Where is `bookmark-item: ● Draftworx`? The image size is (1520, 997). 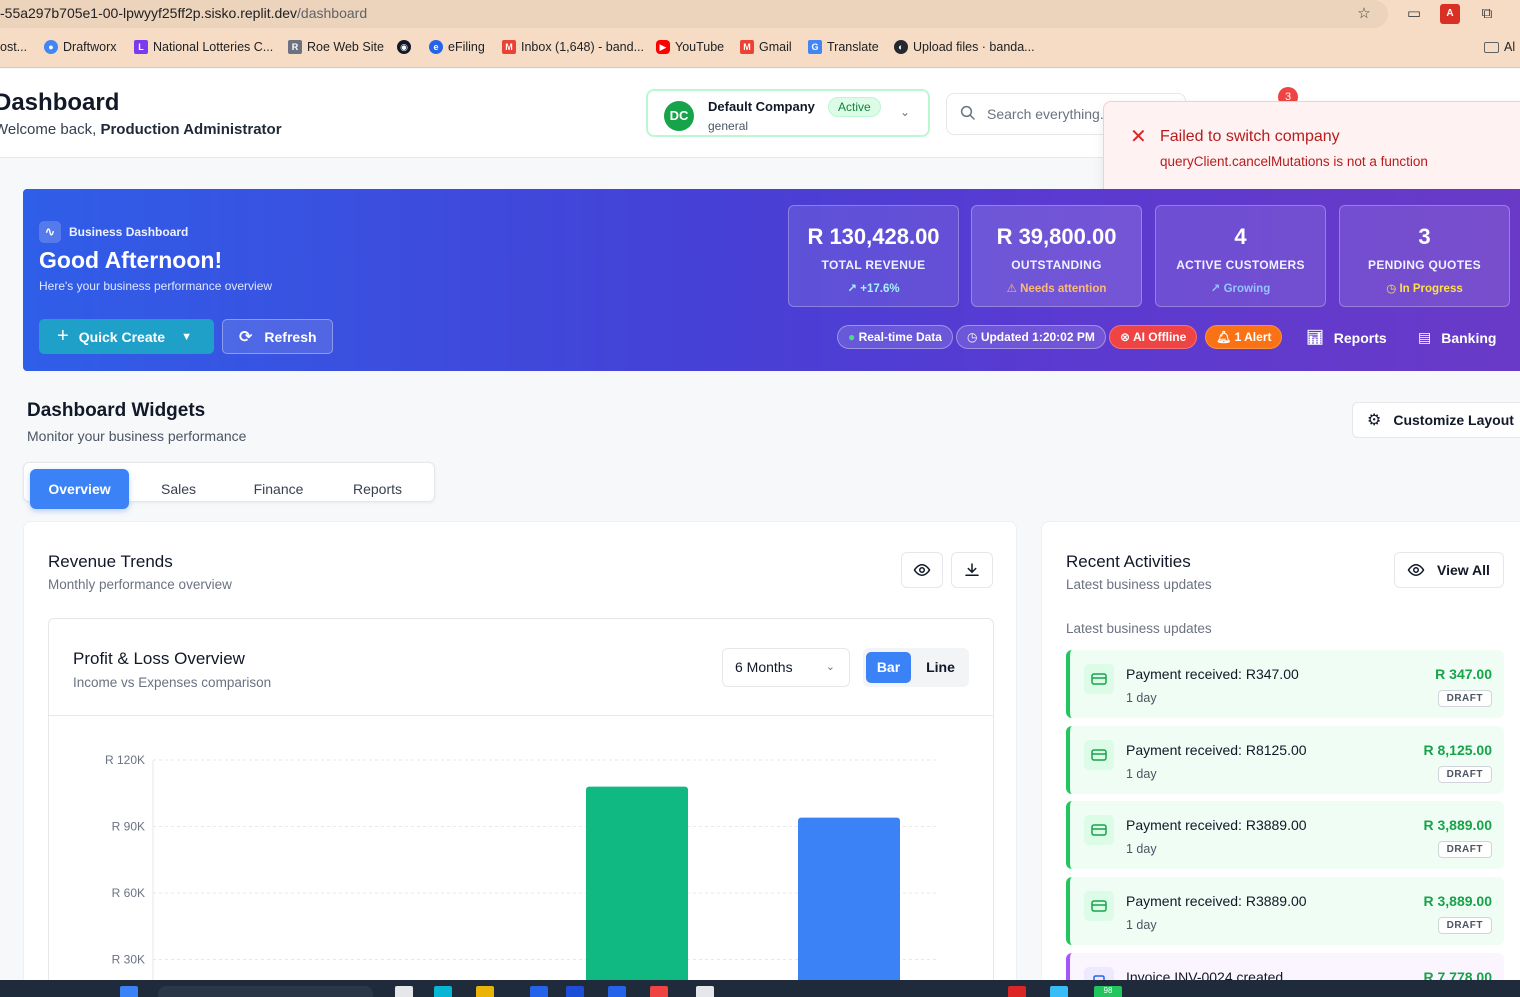 bookmark-item: ● Draftworx is located at coordinates (80, 47).